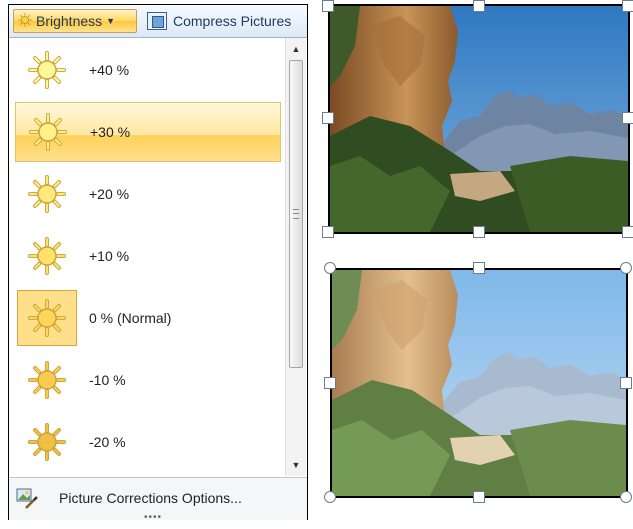  What do you see at coordinates (110, 132) in the screenshot?
I see `brightness-option-label: +30 %` at bounding box center [110, 132].